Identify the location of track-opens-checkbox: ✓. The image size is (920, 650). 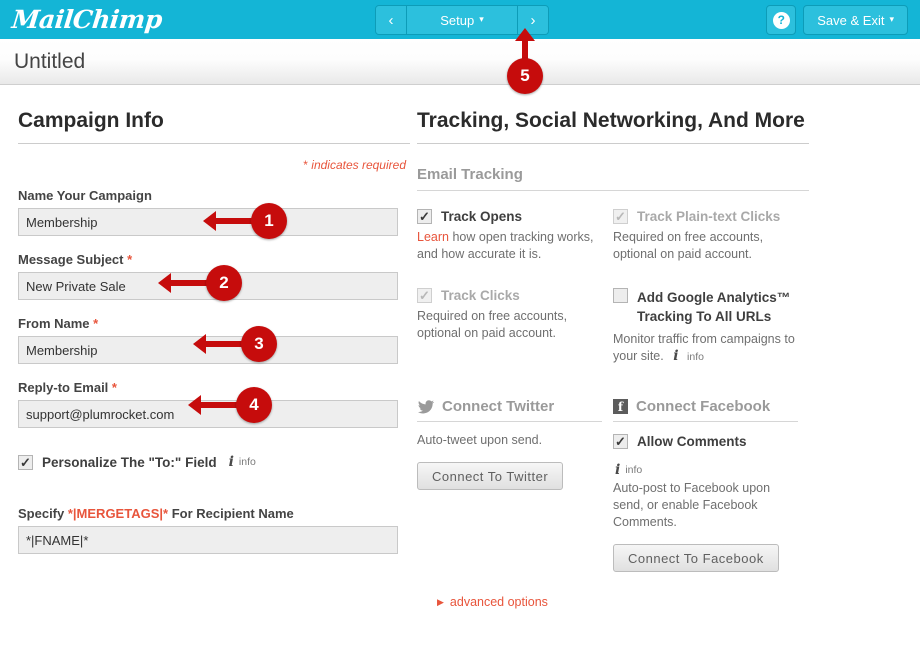
(424, 216).